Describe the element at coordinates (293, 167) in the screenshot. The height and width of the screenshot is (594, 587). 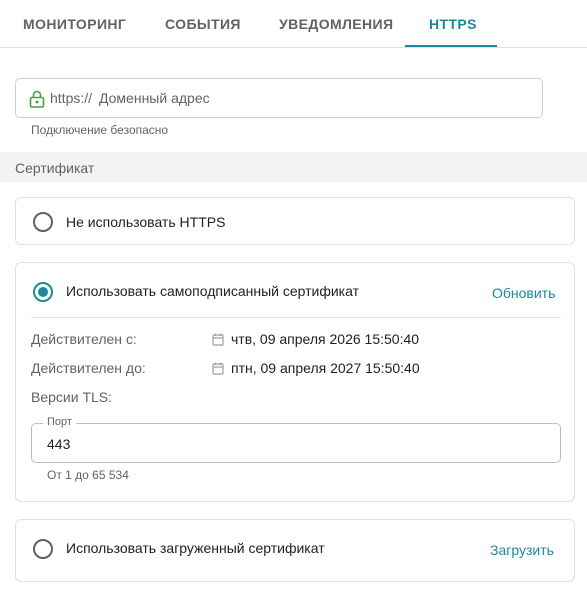
I see `certificate-section-header: Сертификат` at that location.